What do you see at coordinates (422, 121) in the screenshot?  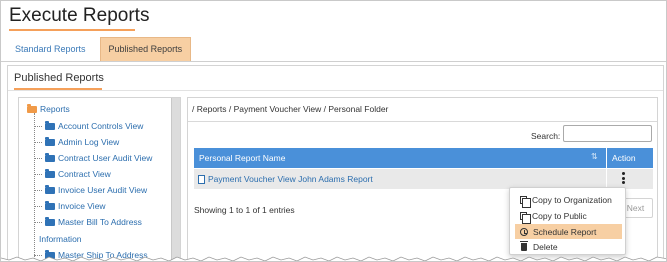 I see `content-divider` at bounding box center [422, 121].